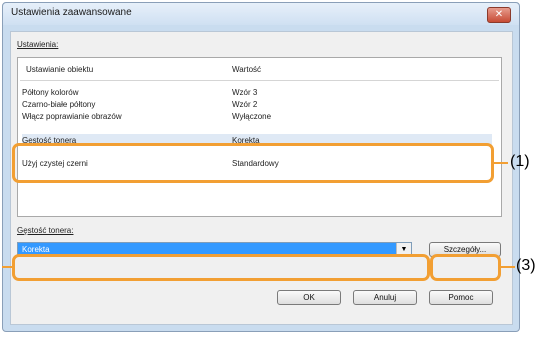 The image size is (556, 338). I want to click on ok-button: OK, so click(309, 297).